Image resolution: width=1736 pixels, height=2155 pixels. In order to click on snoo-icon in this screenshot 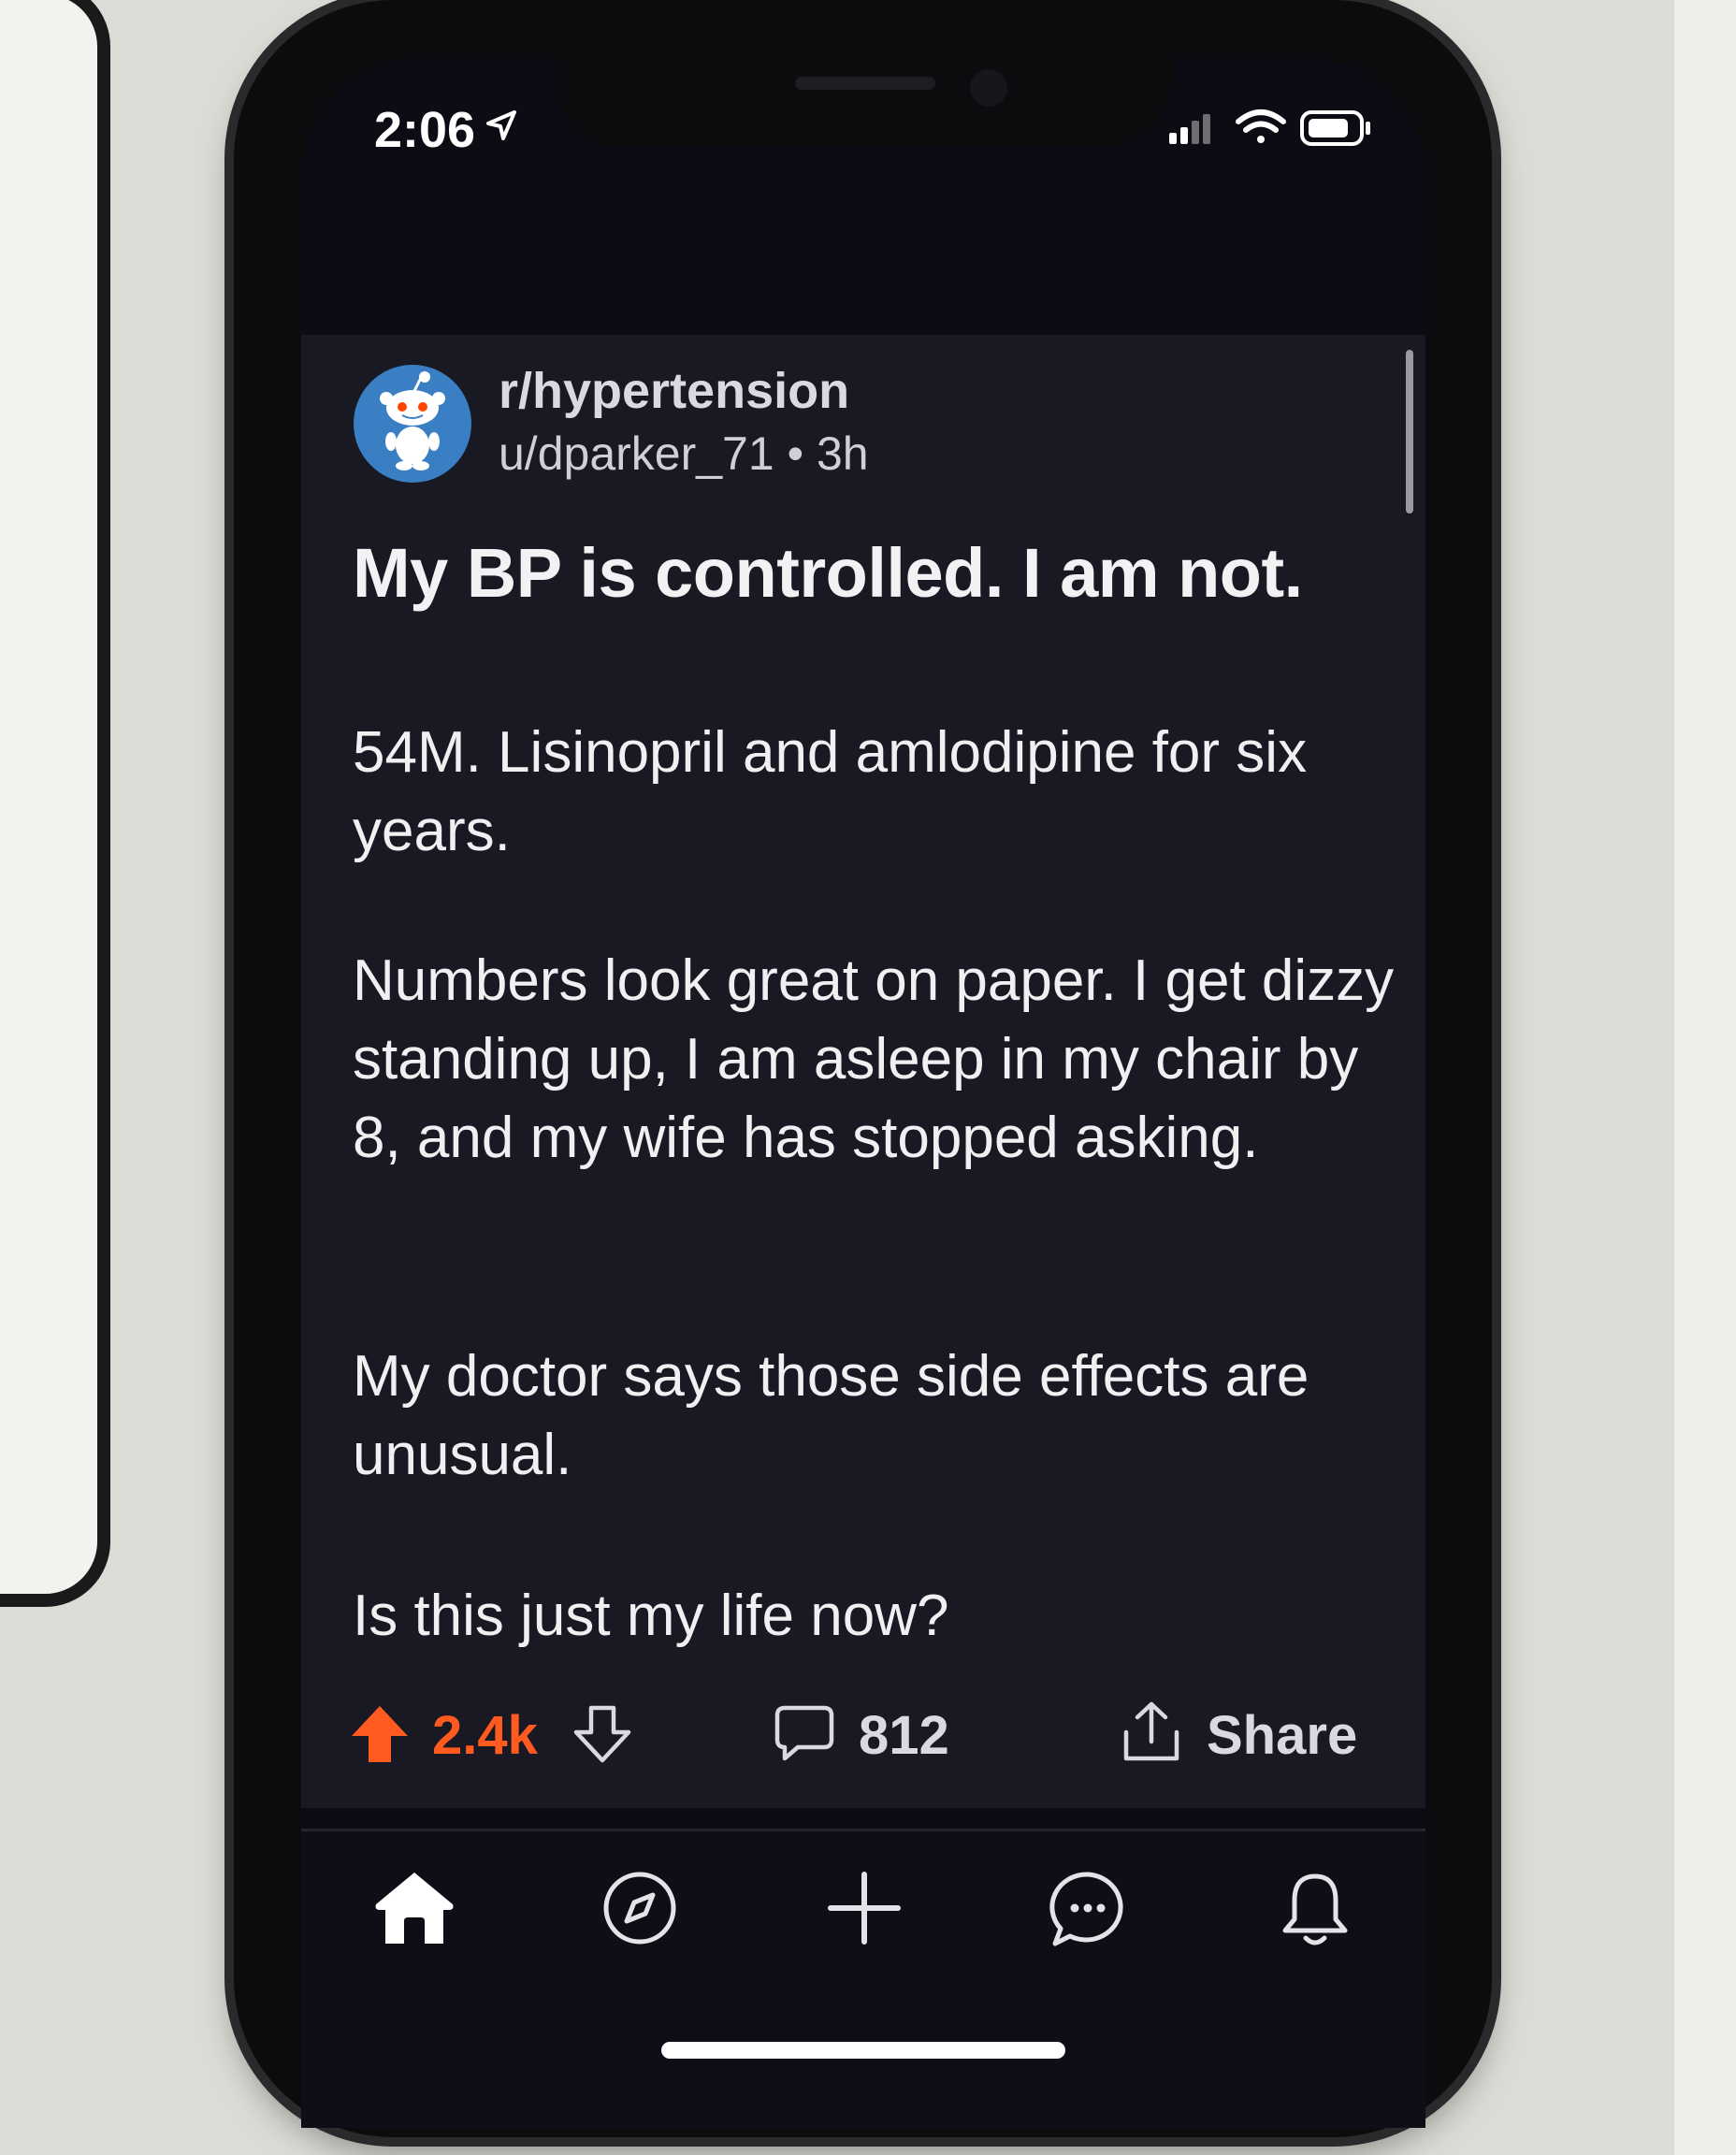, I will do `click(412, 421)`.